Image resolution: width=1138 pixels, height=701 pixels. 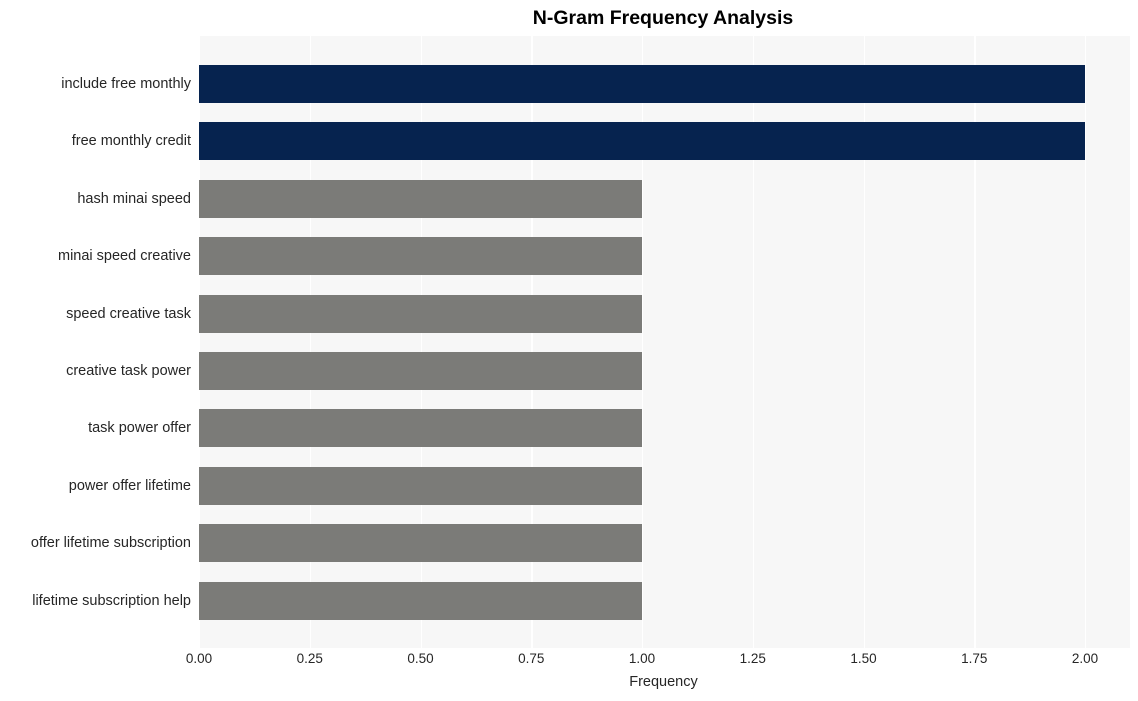 I want to click on x-tick-label: 1.75, so click(x=974, y=658).